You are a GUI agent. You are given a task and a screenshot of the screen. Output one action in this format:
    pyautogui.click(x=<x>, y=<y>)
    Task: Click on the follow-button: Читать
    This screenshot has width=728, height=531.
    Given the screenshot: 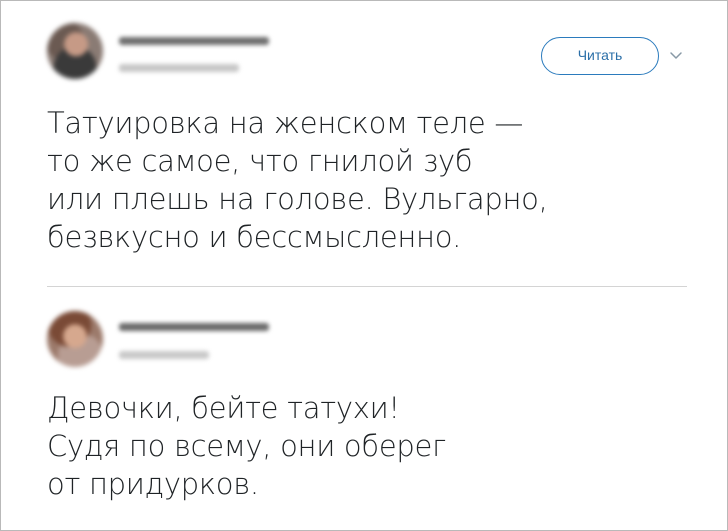 What is the action you would take?
    pyautogui.click(x=600, y=56)
    